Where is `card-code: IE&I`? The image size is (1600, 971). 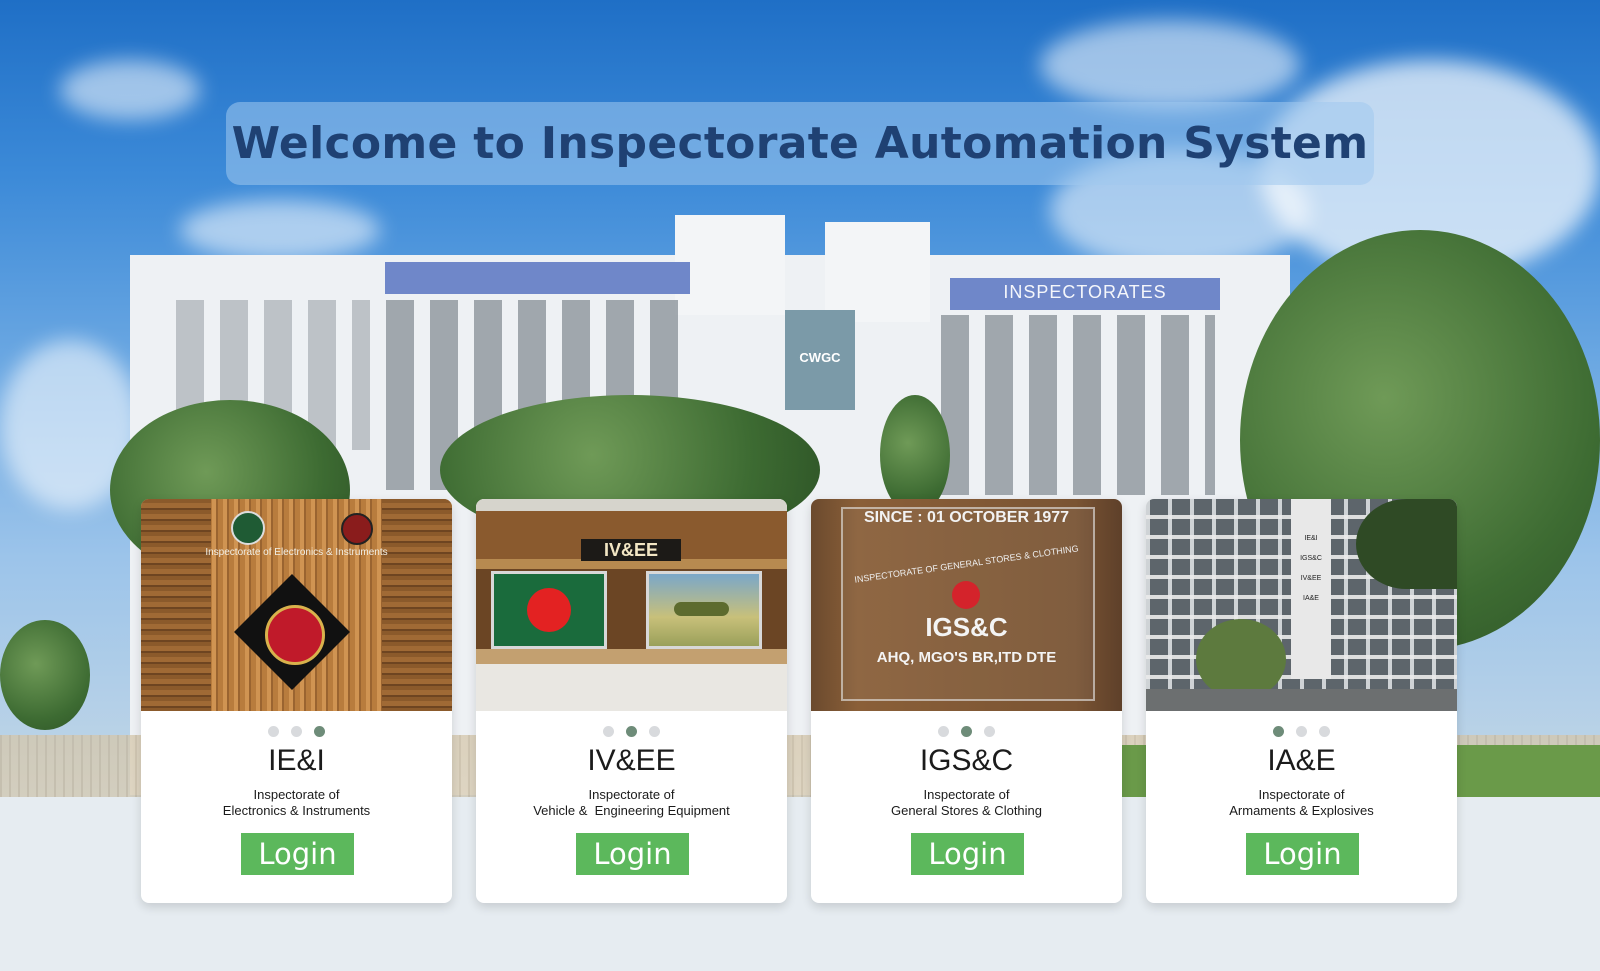 card-code: IE&I is located at coordinates (296, 760).